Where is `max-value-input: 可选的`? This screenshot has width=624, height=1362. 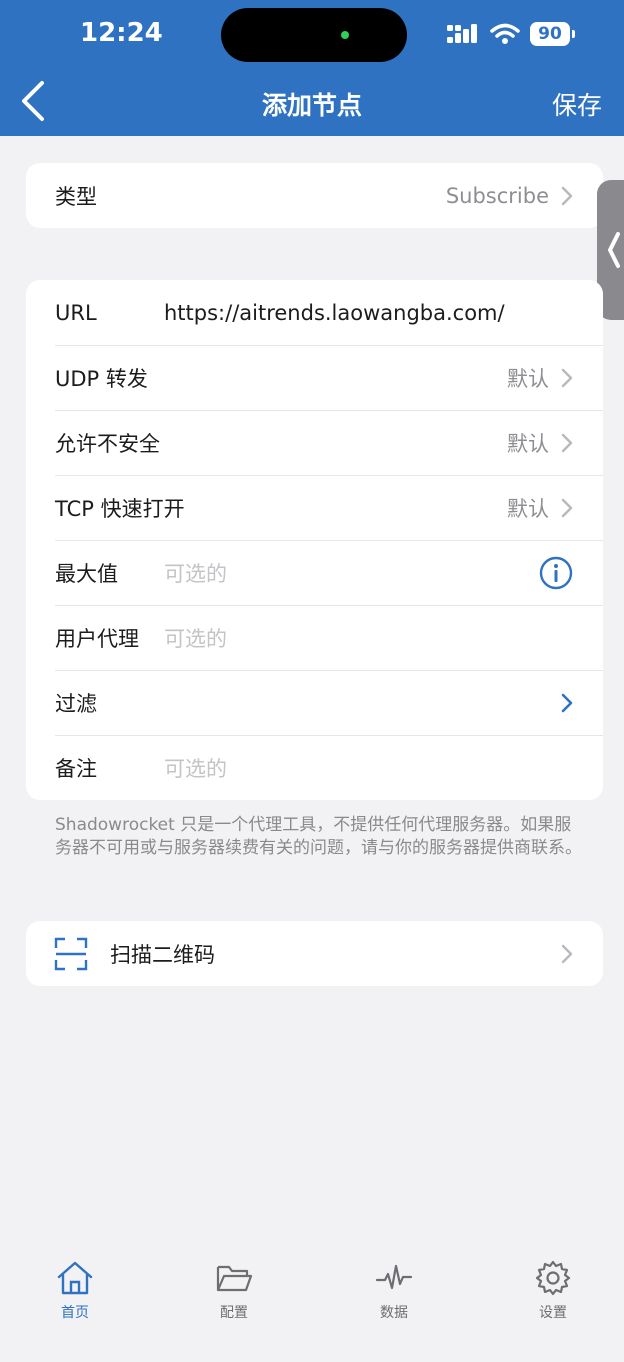 max-value-input: 可选的 is located at coordinates (195, 573).